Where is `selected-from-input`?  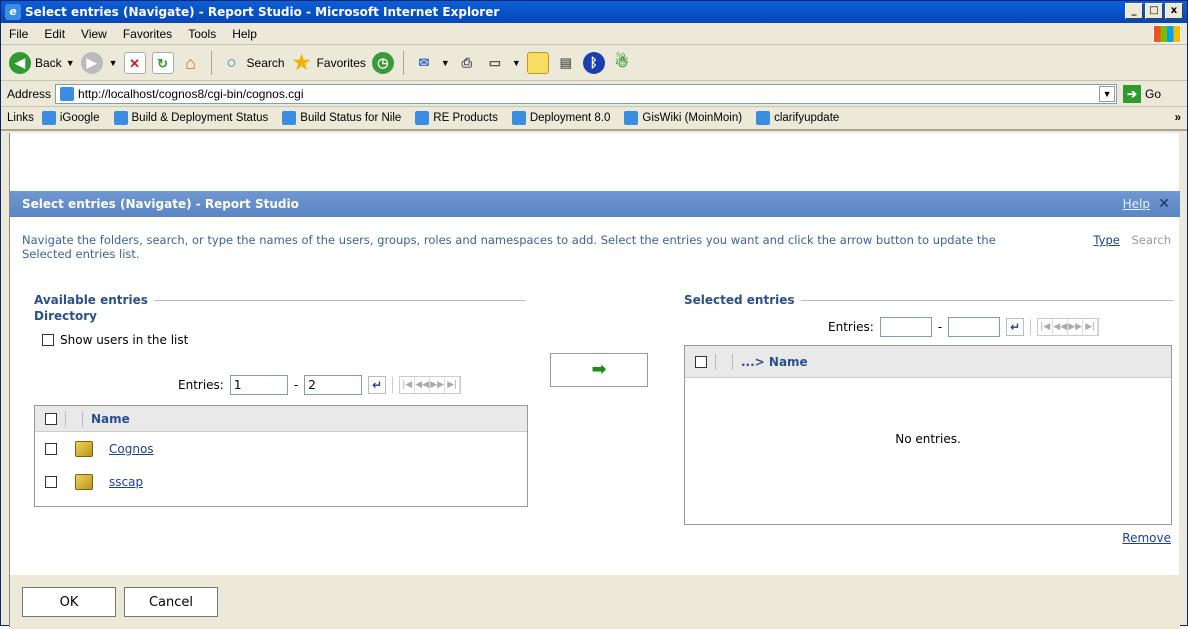 selected-from-input is located at coordinates (905, 327).